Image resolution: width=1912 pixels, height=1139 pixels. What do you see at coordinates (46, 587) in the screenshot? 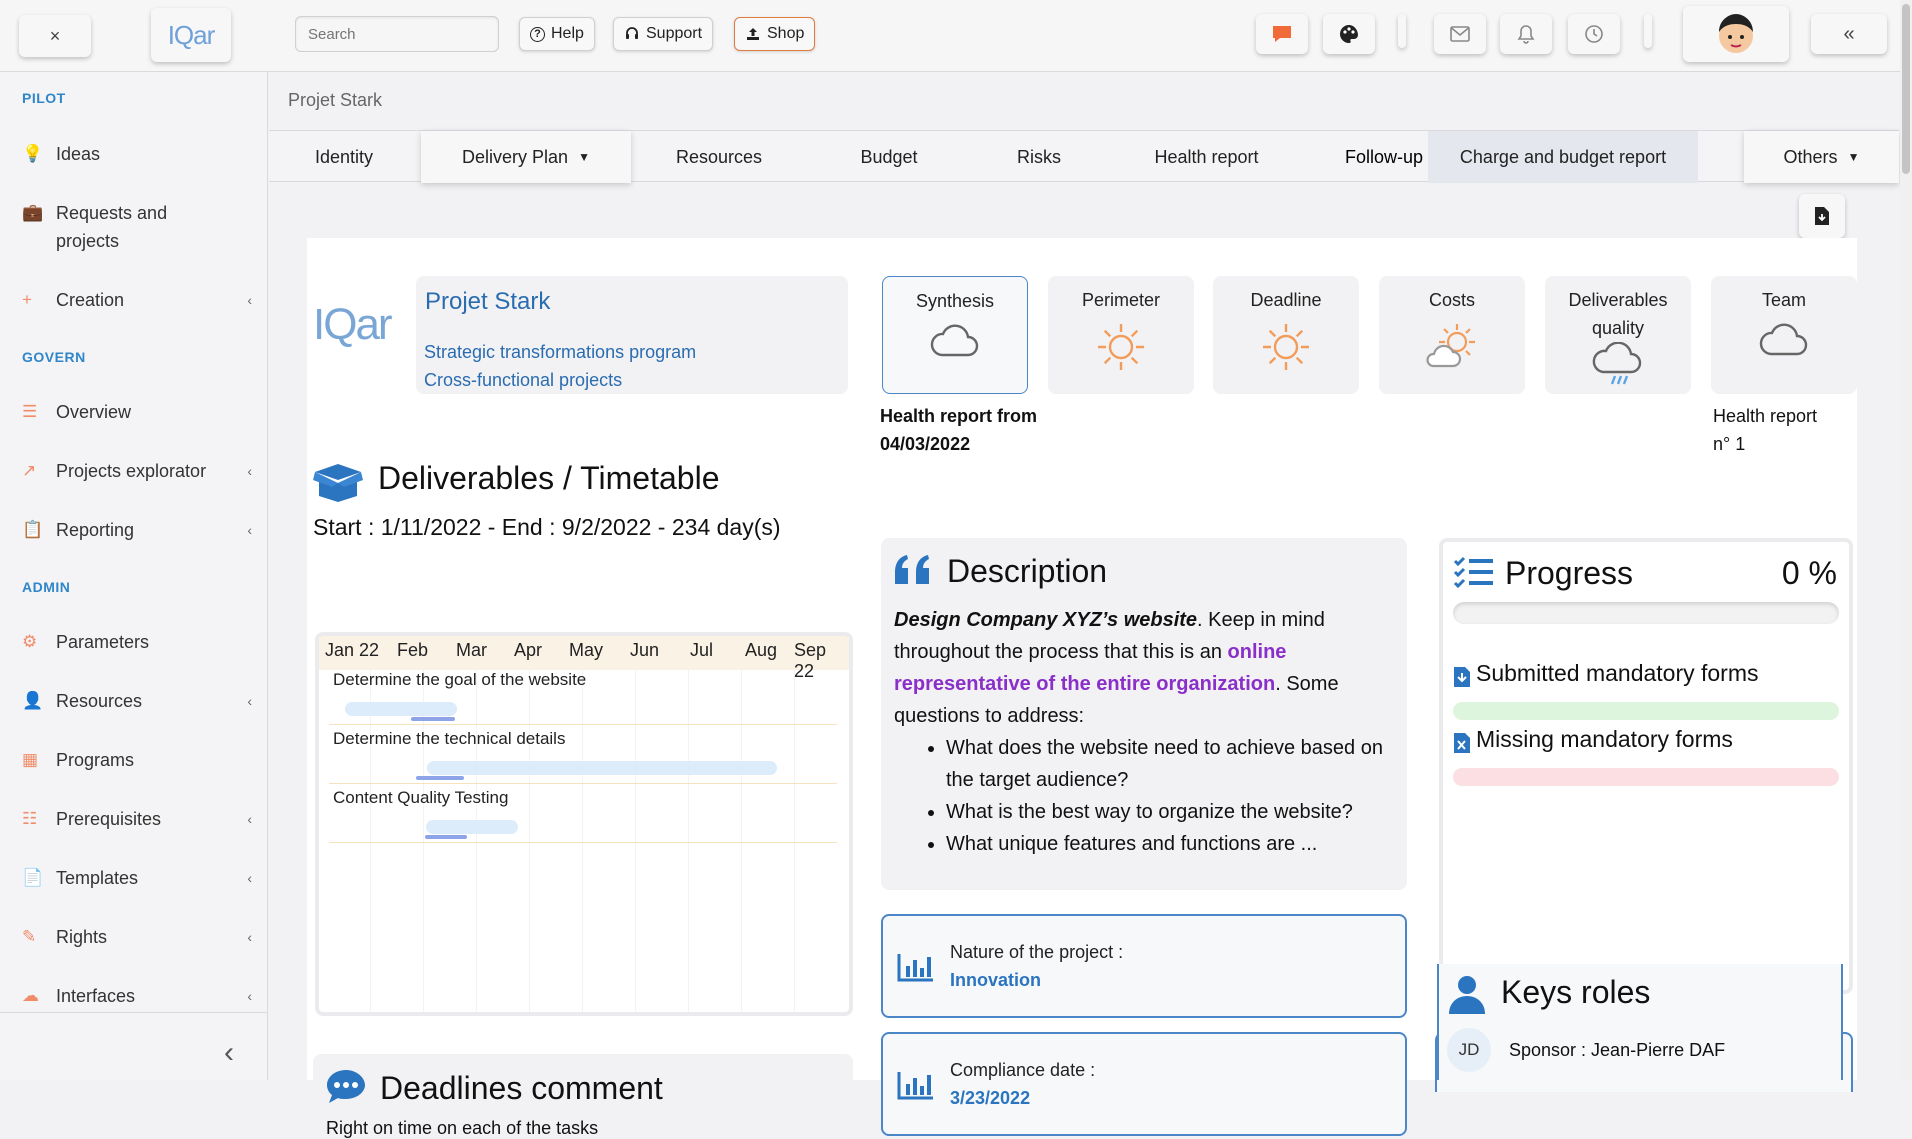
I see `section-admin: ADMIN` at bounding box center [46, 587].